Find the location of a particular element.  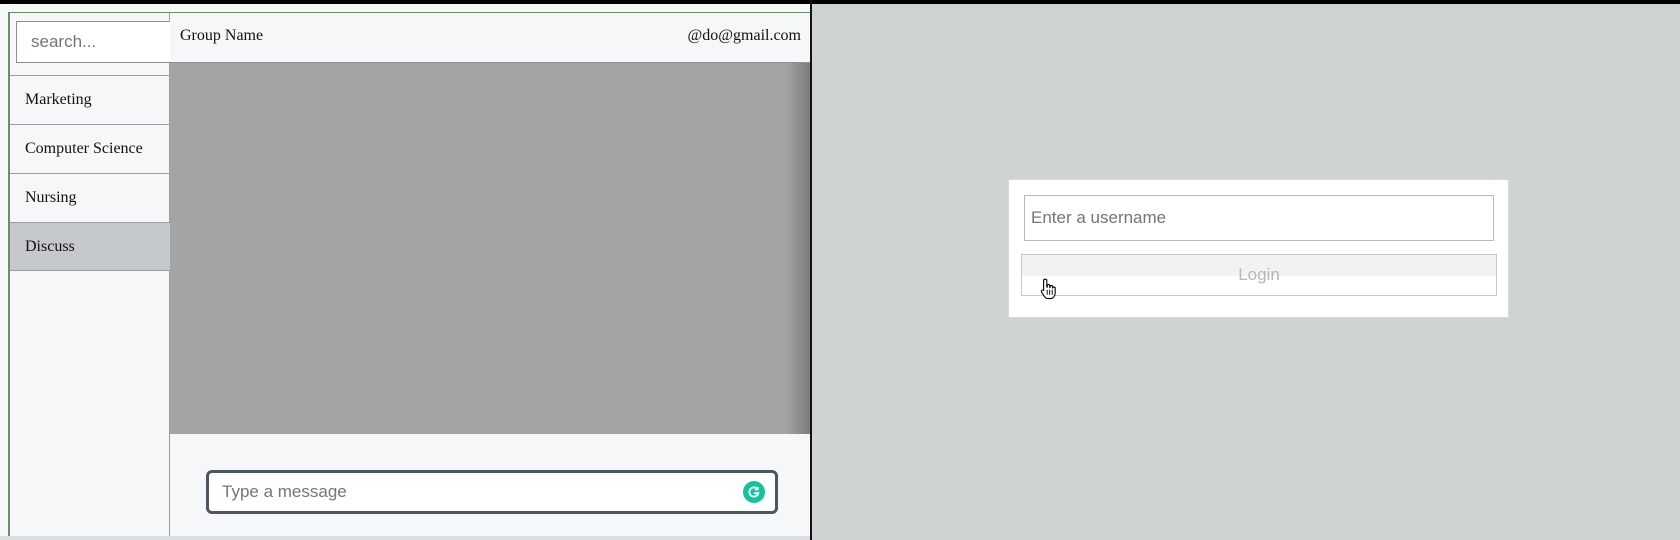

user-email: @do@gmail.com is located at coordinates (744, 35).